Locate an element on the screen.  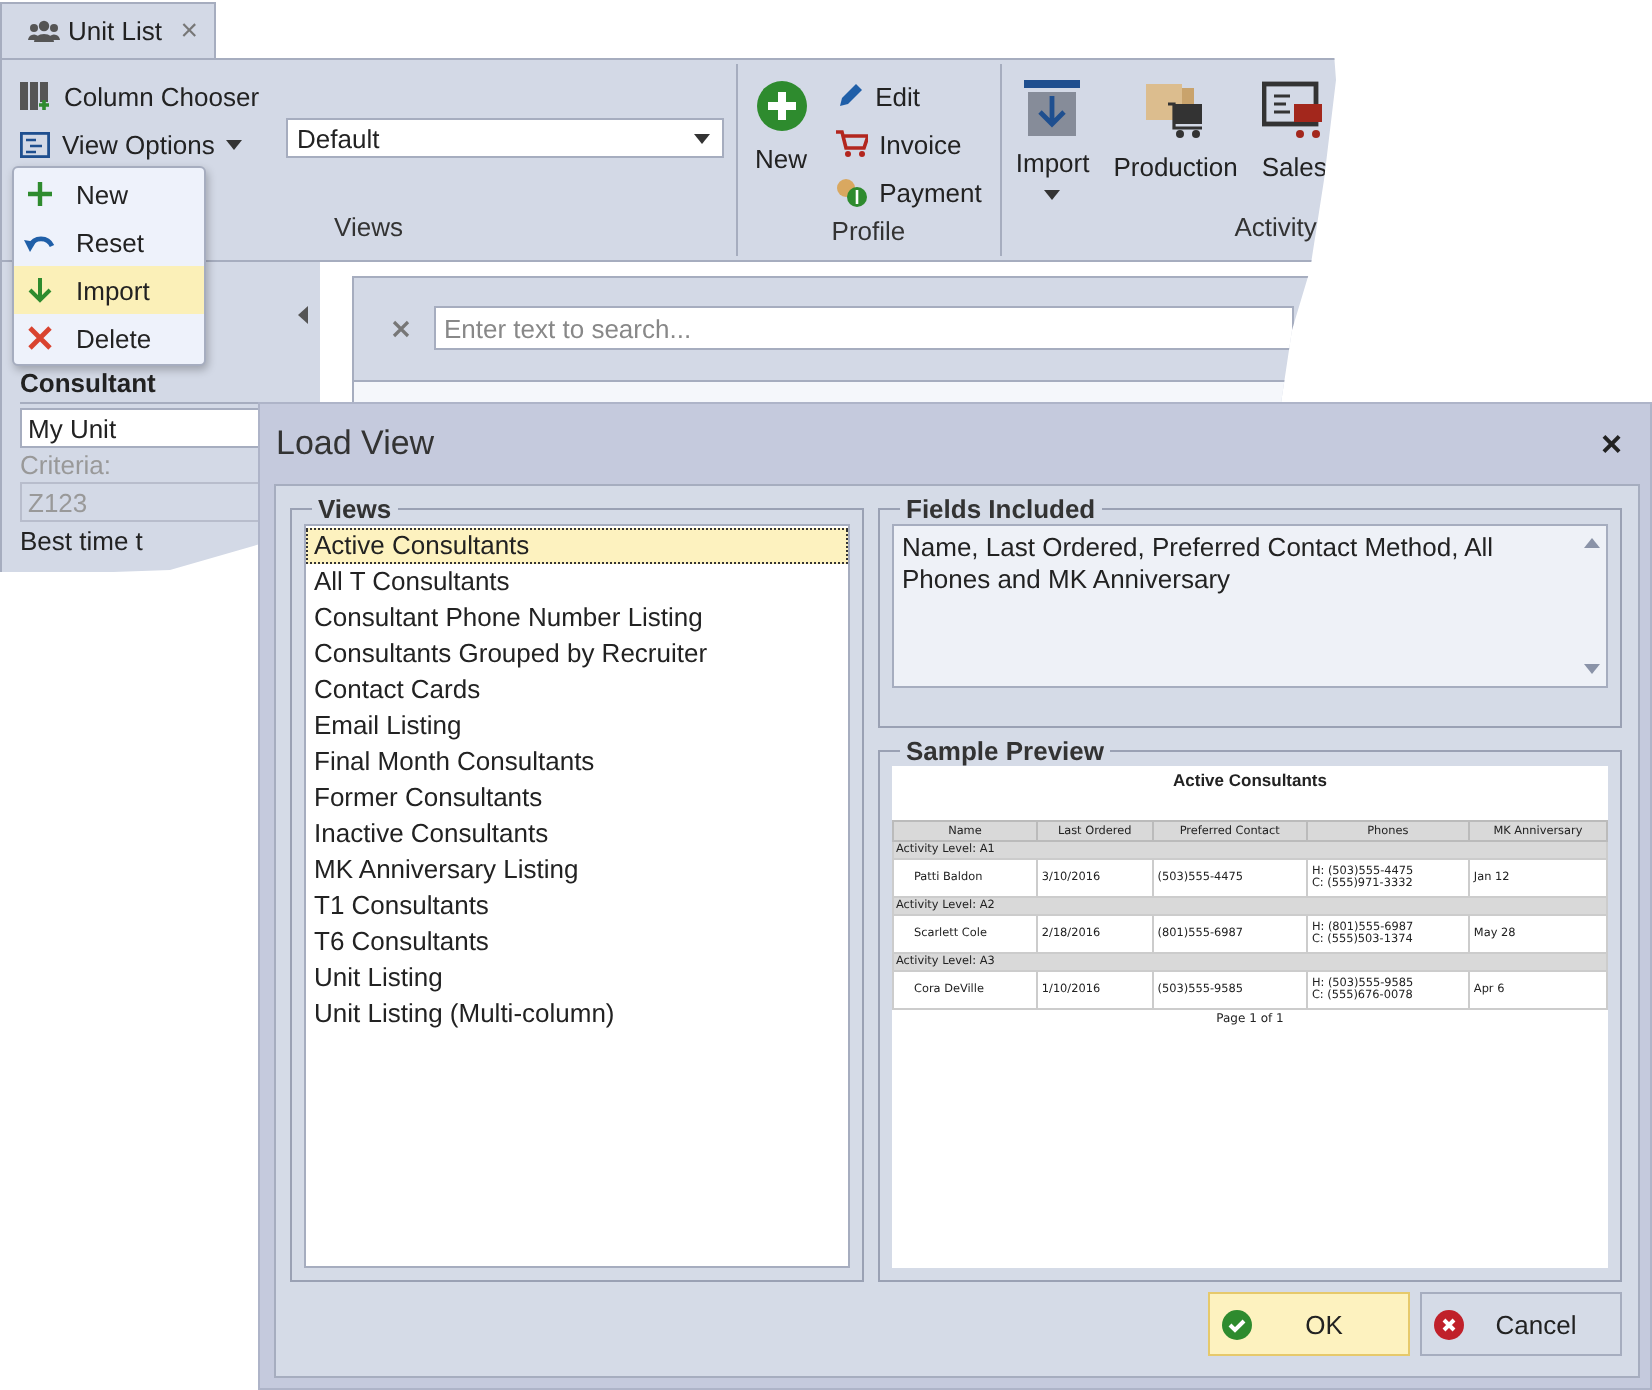
criteria-label: Criteria: is located at coordinates (67, 465).